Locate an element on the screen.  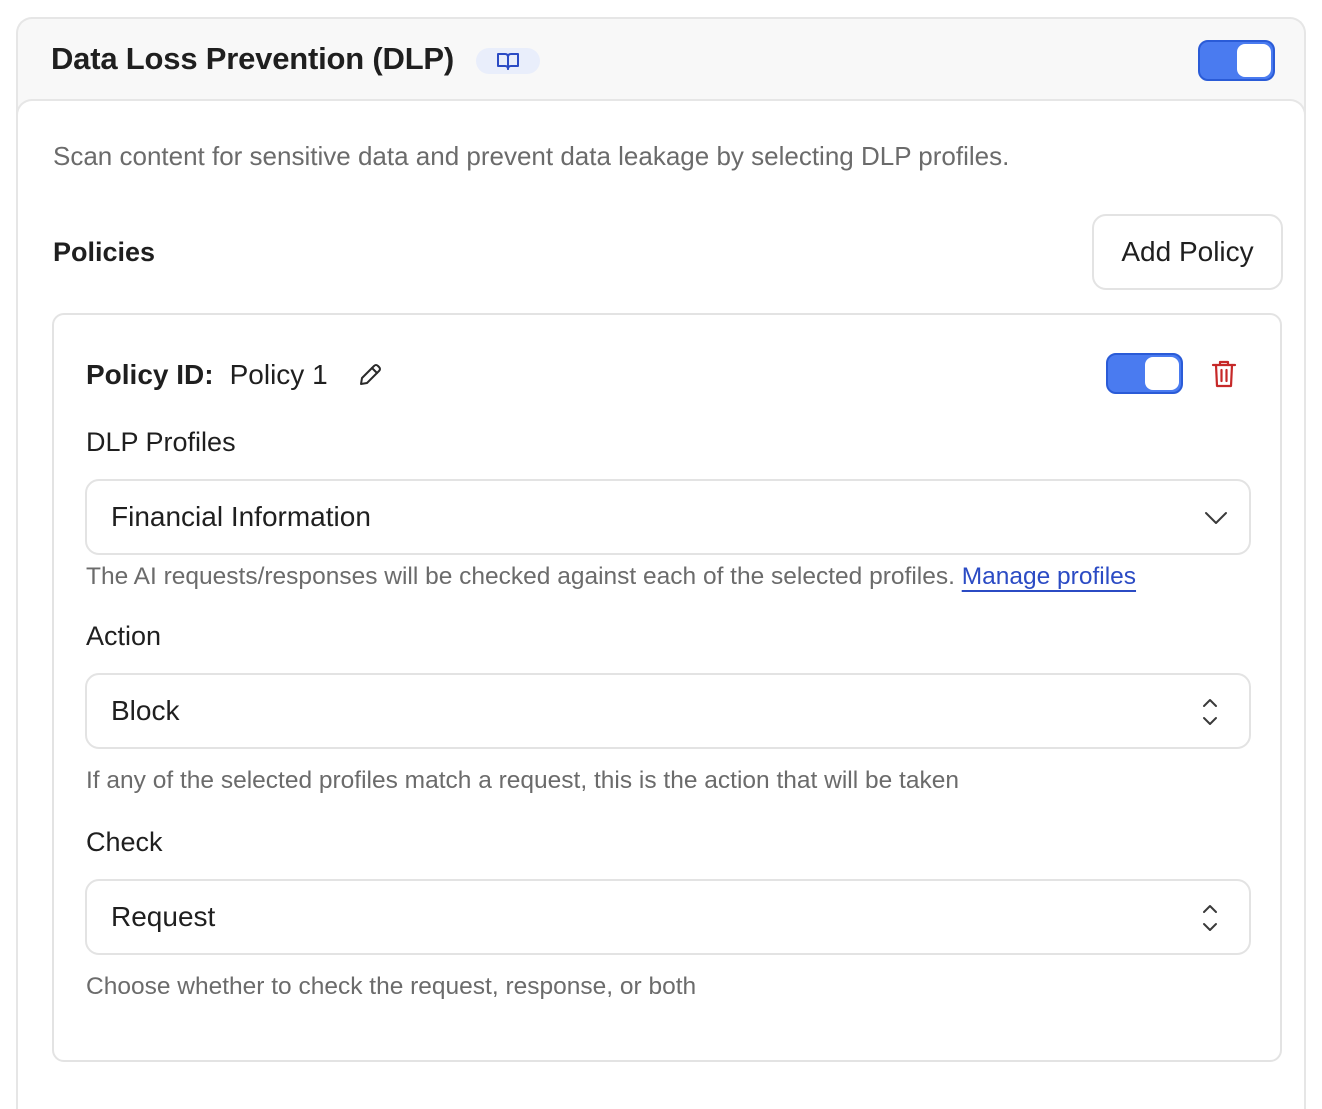
dlp-profiles-value: Financial Information is located at coordinates (241, 516).